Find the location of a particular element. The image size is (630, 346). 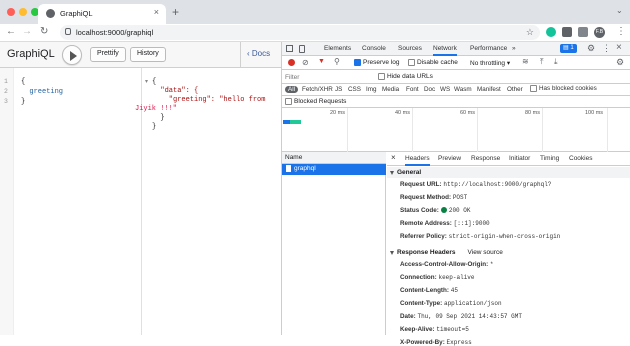

network-overview-timeline: 20 ms 40 ms 60 ms 80 ms 100 ms is located at coordinates (456, 130).